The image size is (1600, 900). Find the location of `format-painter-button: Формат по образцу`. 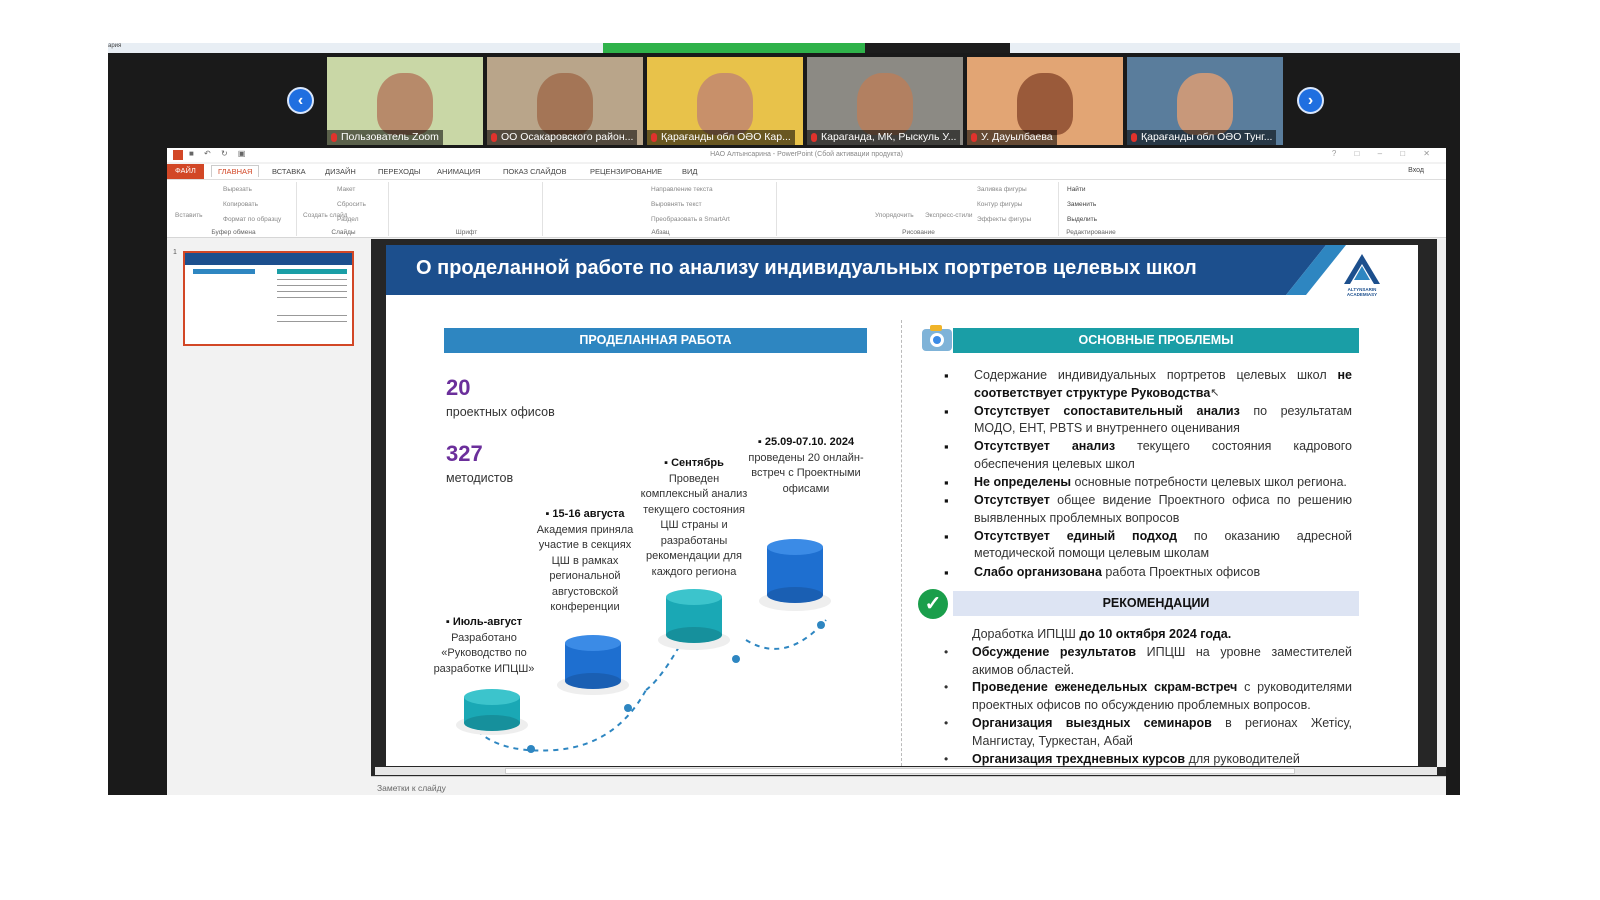

format-painter-button: Формат по образцу is located at coordinates (252, 219).